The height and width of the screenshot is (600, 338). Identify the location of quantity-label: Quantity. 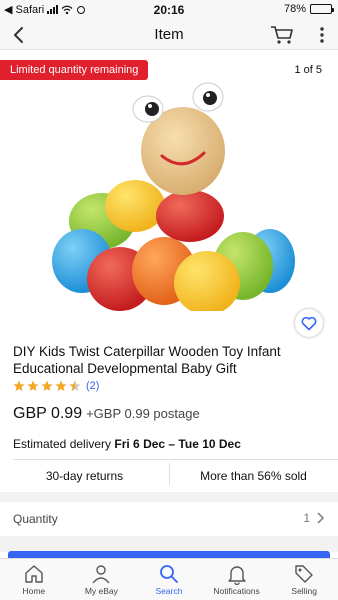
(35, 519).